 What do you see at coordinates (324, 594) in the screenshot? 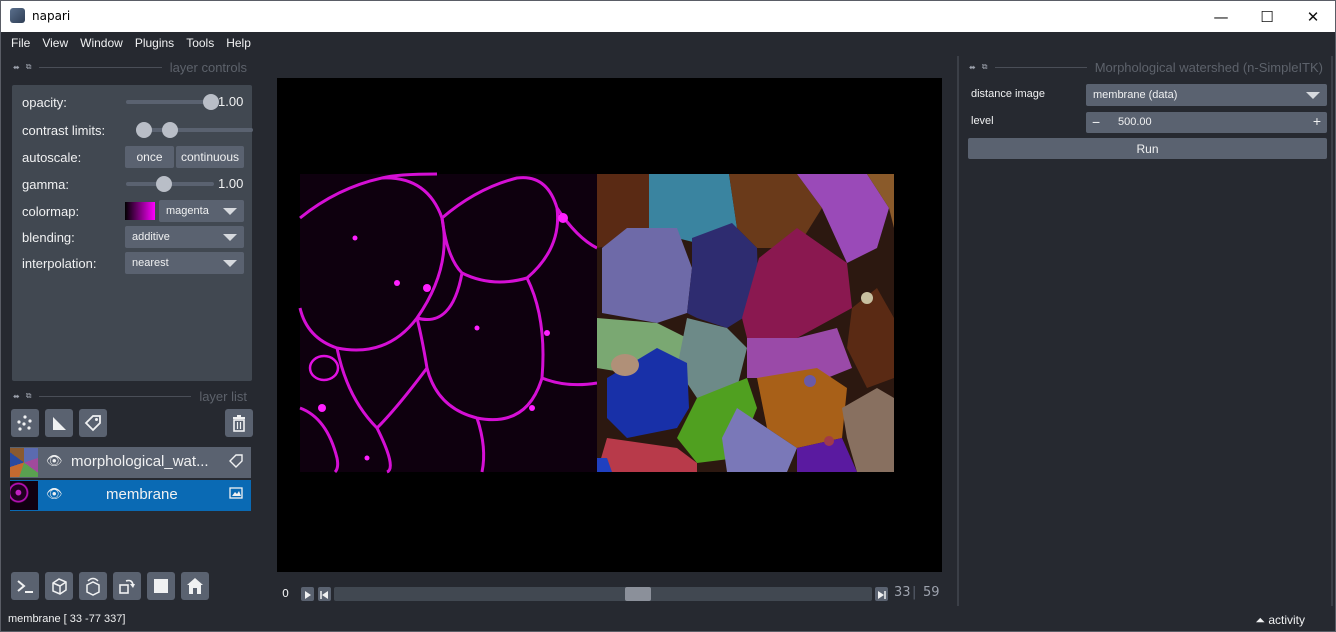
I see `step-back-button` at bounding box center [324, 594].